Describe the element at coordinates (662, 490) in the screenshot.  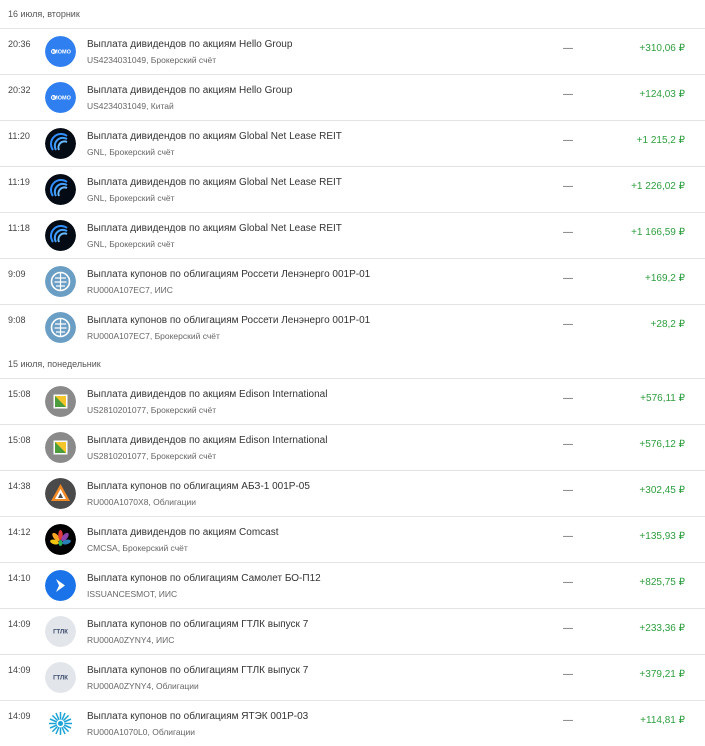
I see `operation-amount: +302,45 ₽` at that location.